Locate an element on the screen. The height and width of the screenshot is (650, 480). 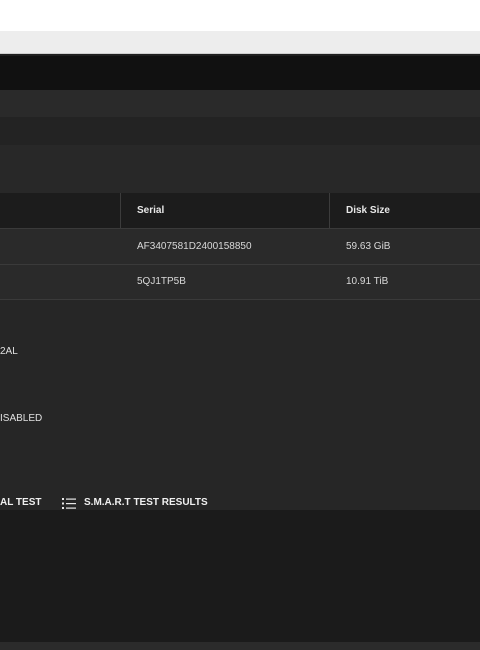
browser-bookmarks-bar is located at coordinates (240, 42).